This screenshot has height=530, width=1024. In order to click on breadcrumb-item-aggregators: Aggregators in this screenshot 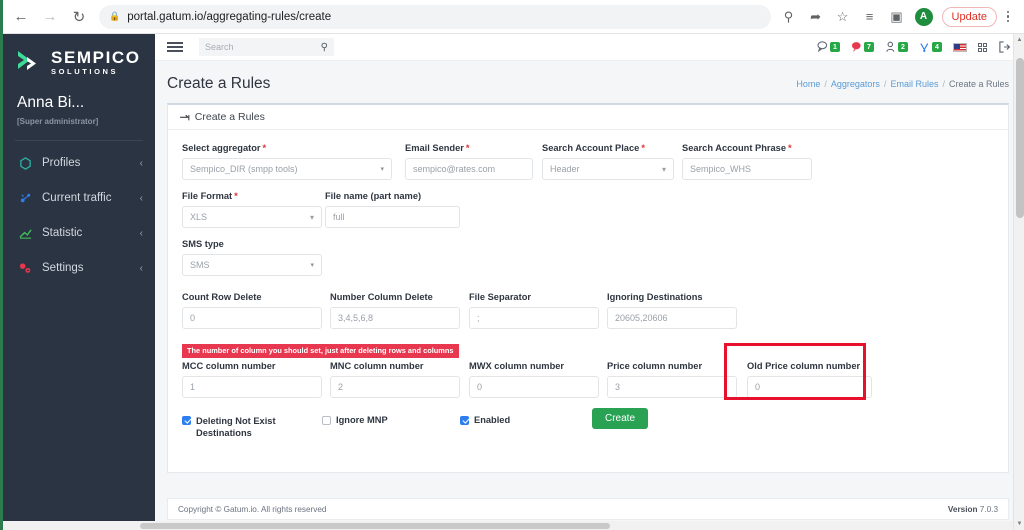, I will do `click(855, 84)`.